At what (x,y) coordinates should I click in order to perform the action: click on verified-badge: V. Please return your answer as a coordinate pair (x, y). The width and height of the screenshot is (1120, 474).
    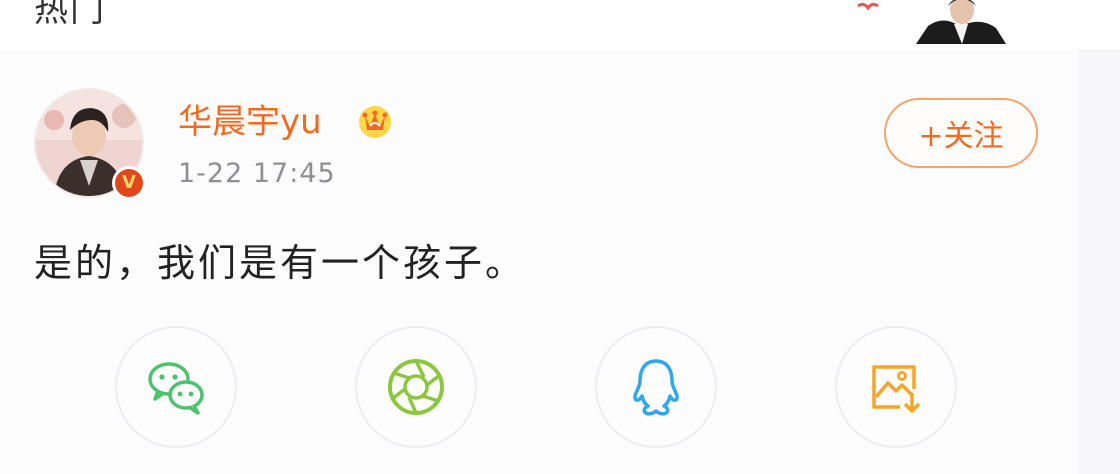
    Looking at the image, I should click on (129, 183).